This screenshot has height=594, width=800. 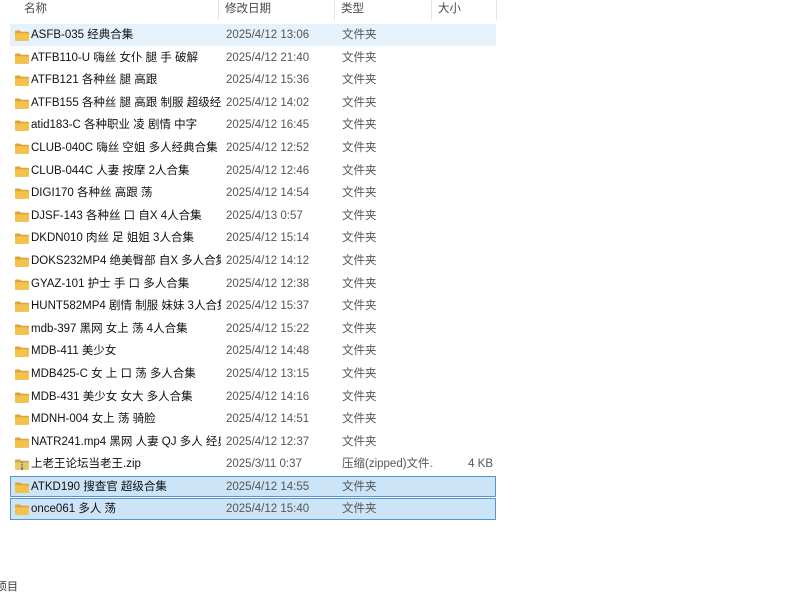 What do you see at coordinates (253, 374) in the screenshot?
I see `file-row: MDB425-C 女 上 口 荡 多人合集 2025/4/12 13:15 文件夹` at bounding box center [253, 374].